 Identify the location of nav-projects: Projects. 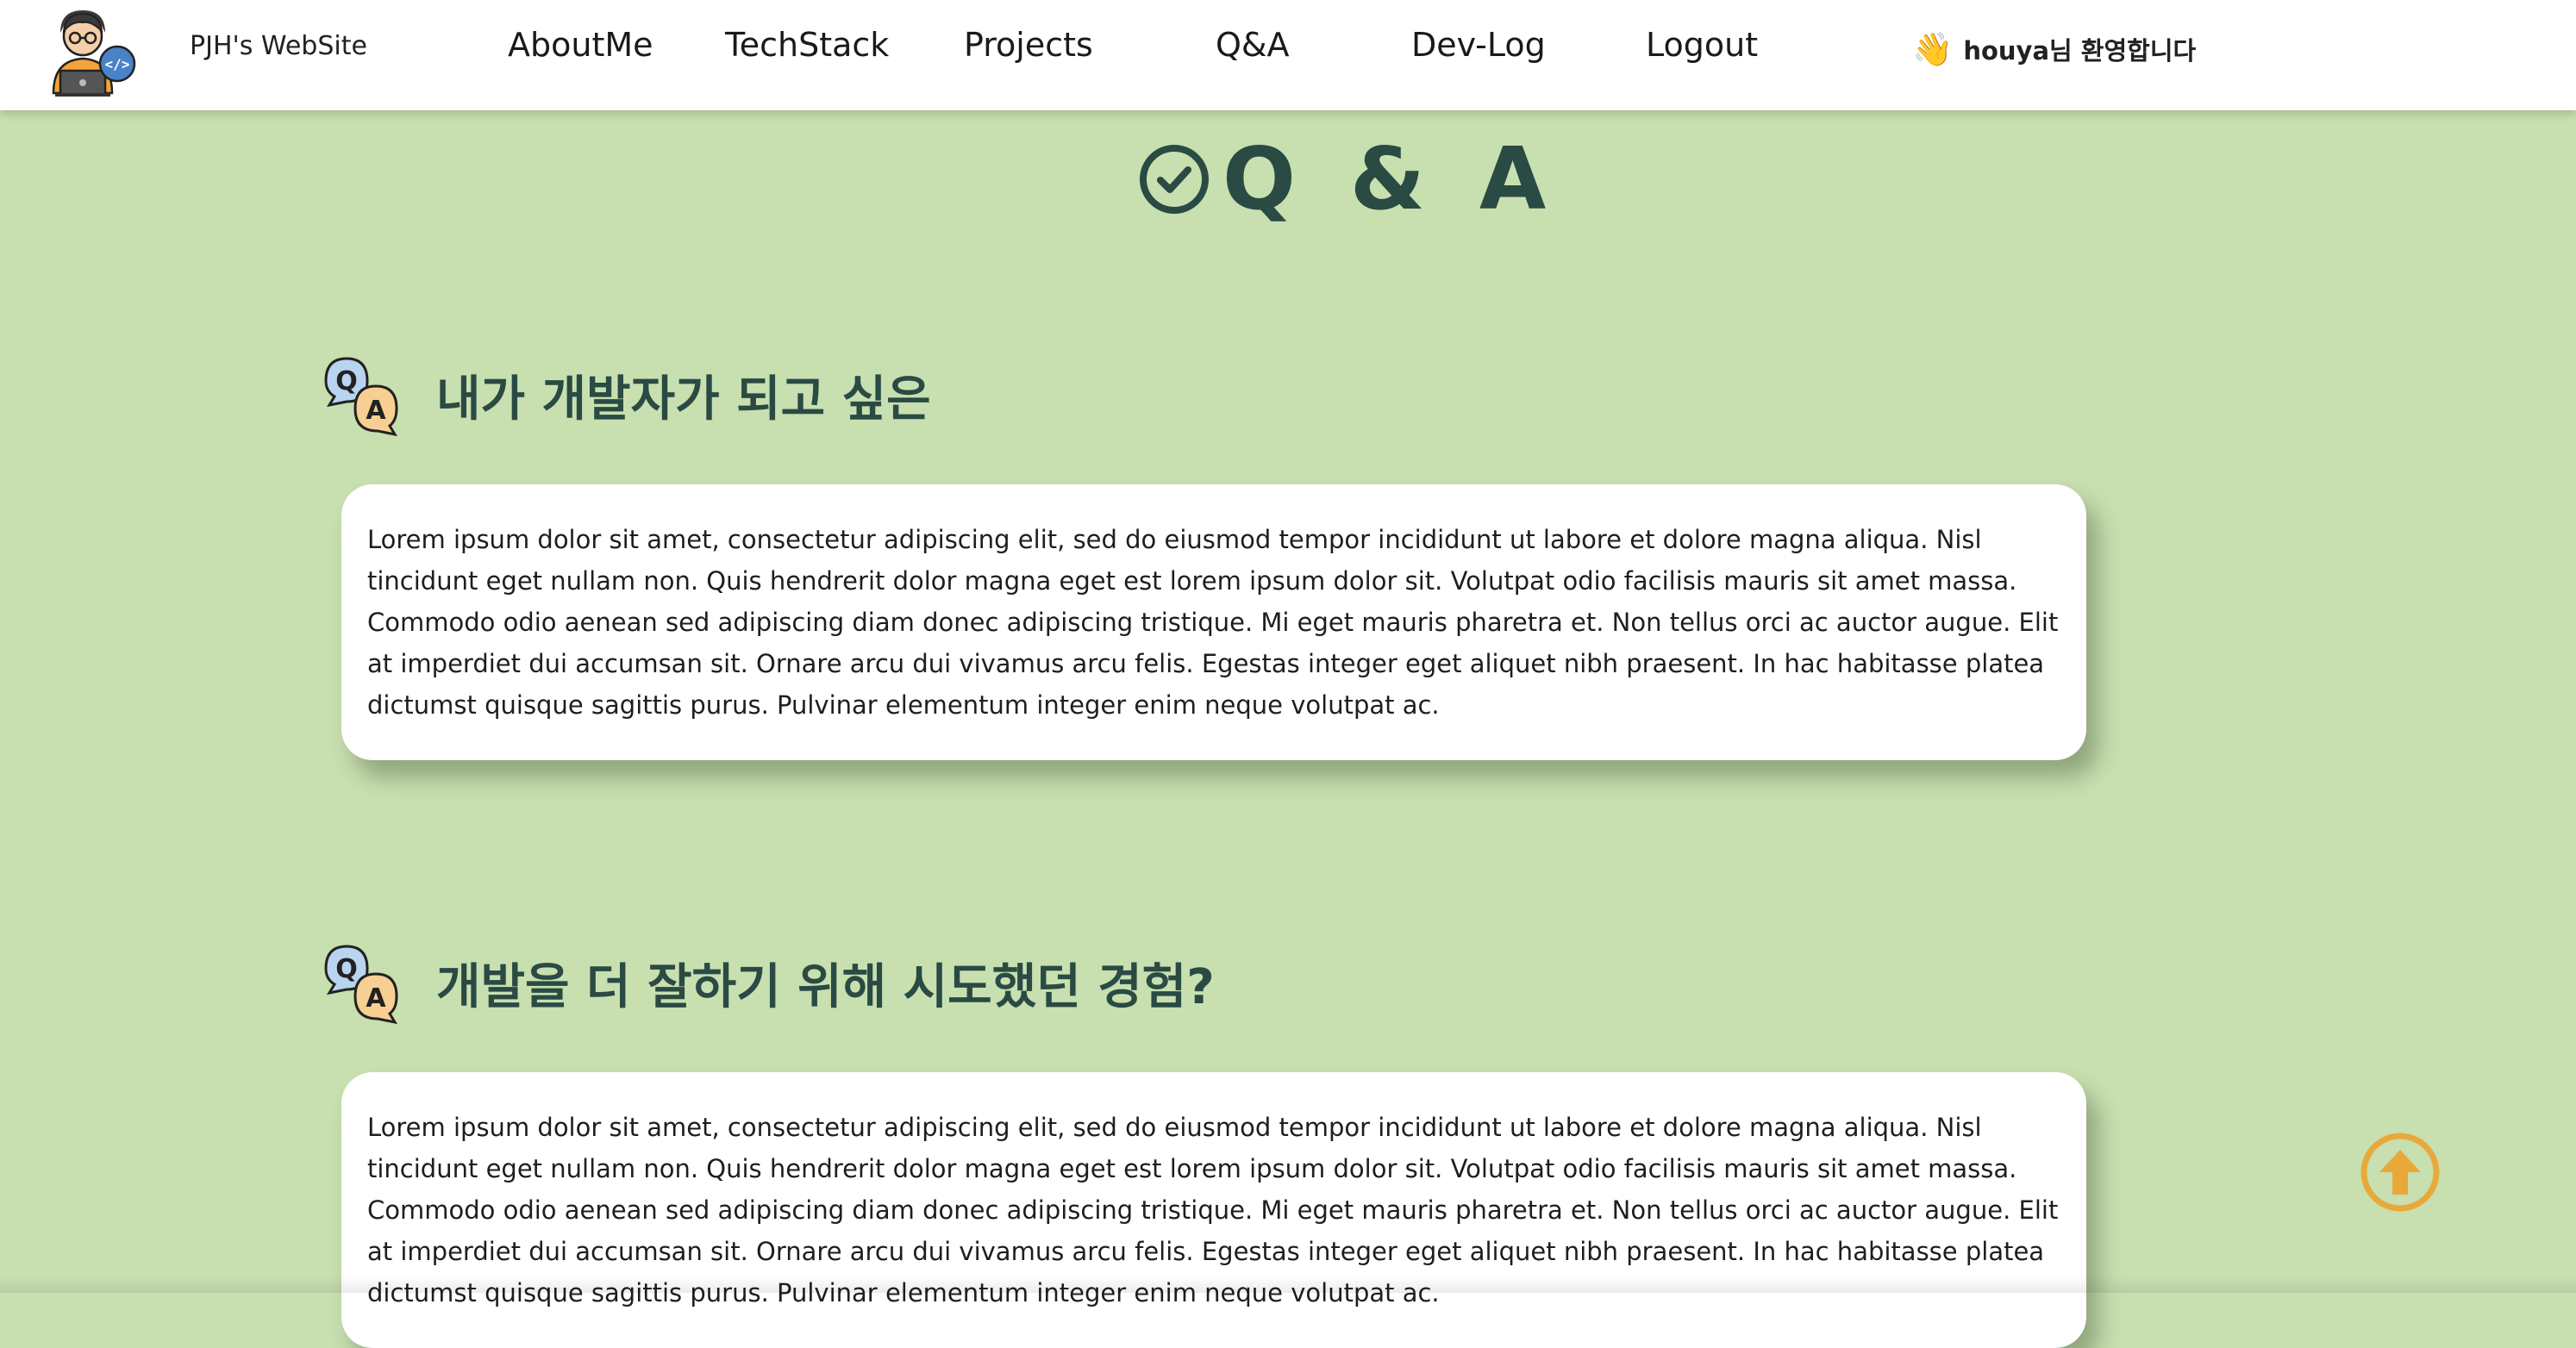
(1028, 45).